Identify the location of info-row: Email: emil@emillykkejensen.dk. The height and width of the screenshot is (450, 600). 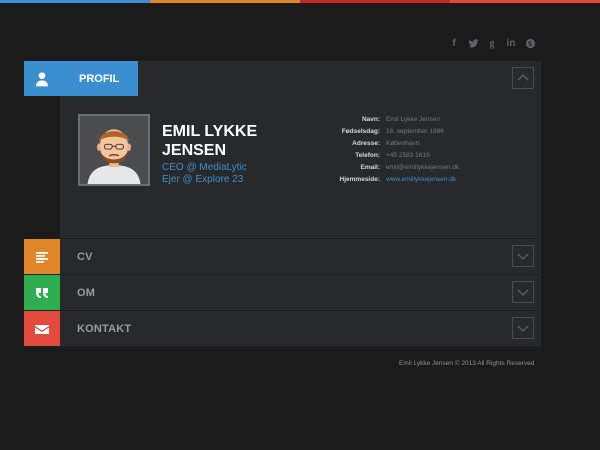
(410, 167).